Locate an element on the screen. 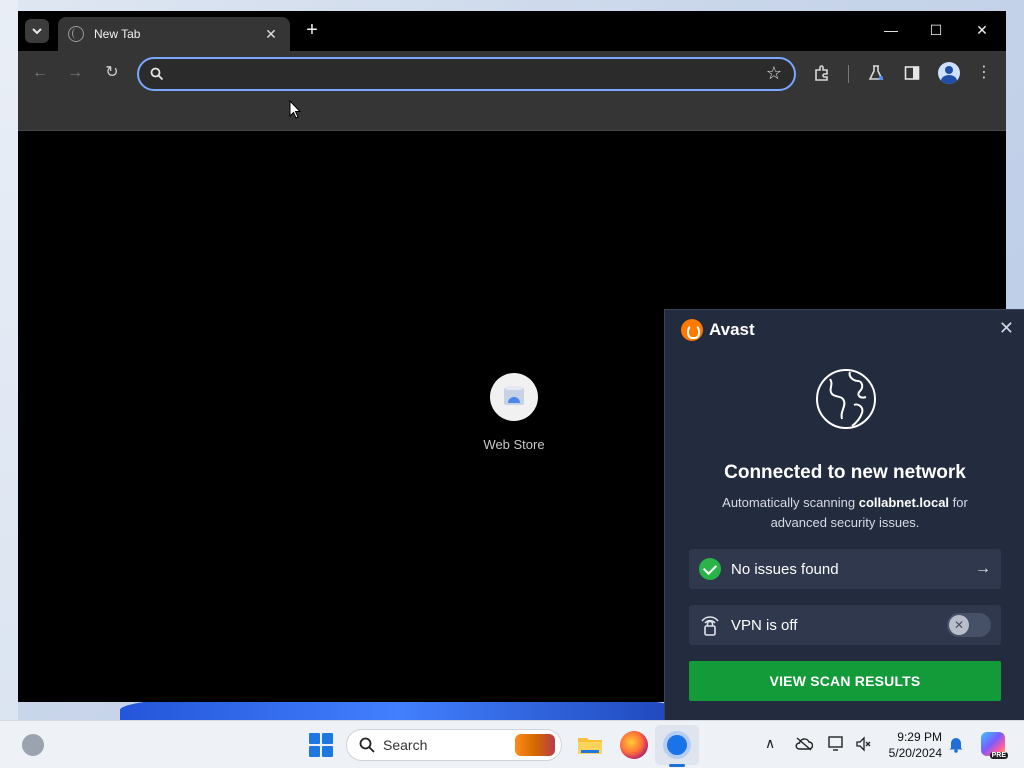 The height and width of the screenshot is (768, 1024). menu-button: ⋮ is located at coordinates (984, 73).